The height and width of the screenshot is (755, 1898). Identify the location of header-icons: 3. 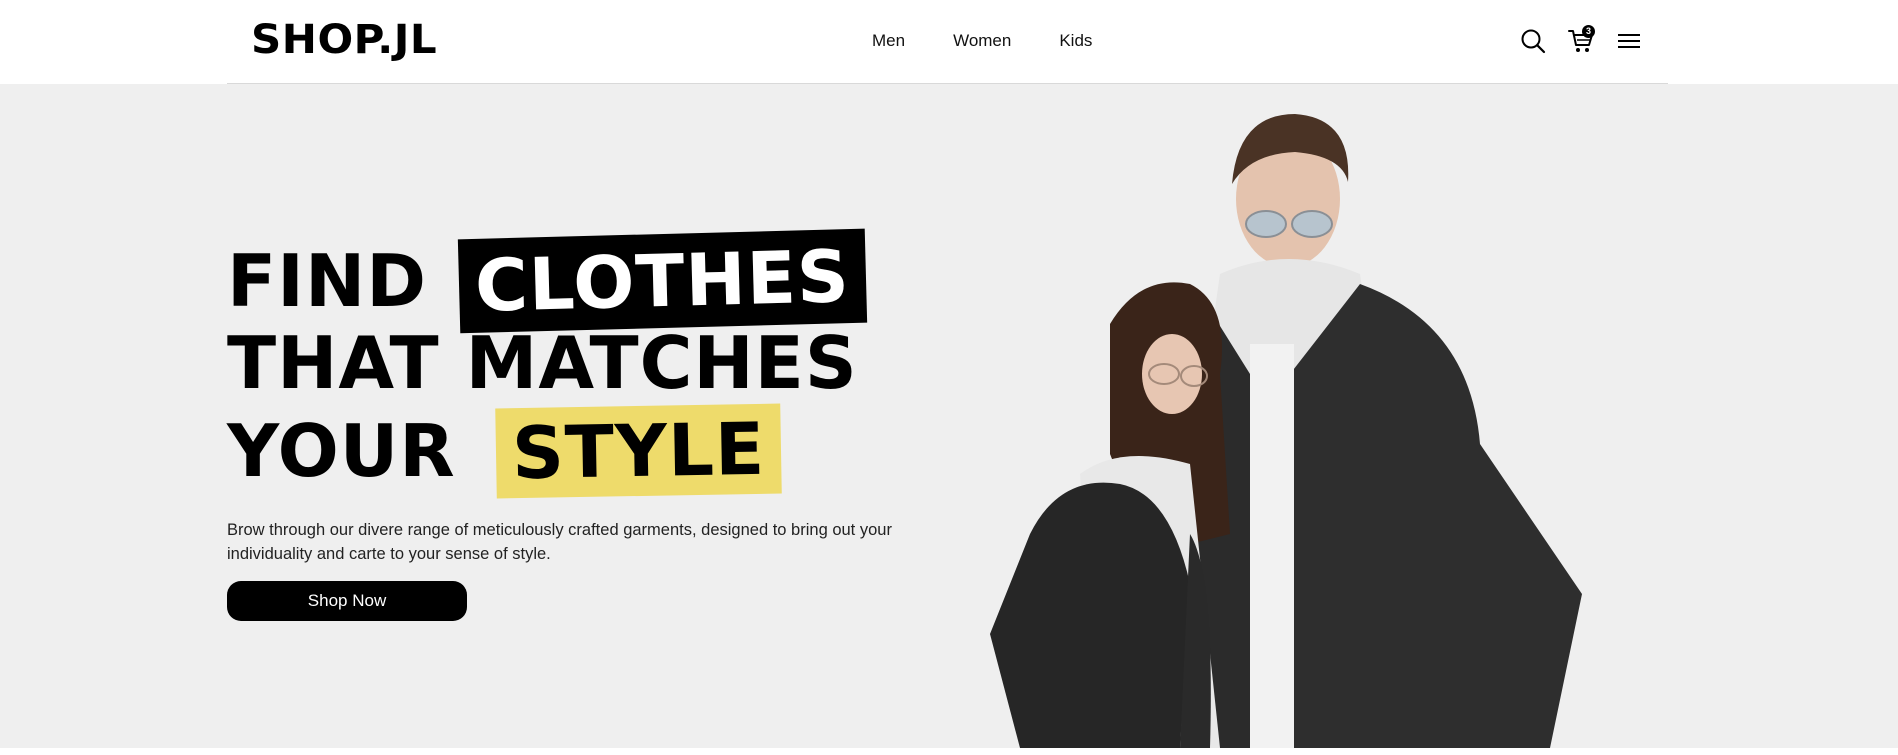
(1581, 41).